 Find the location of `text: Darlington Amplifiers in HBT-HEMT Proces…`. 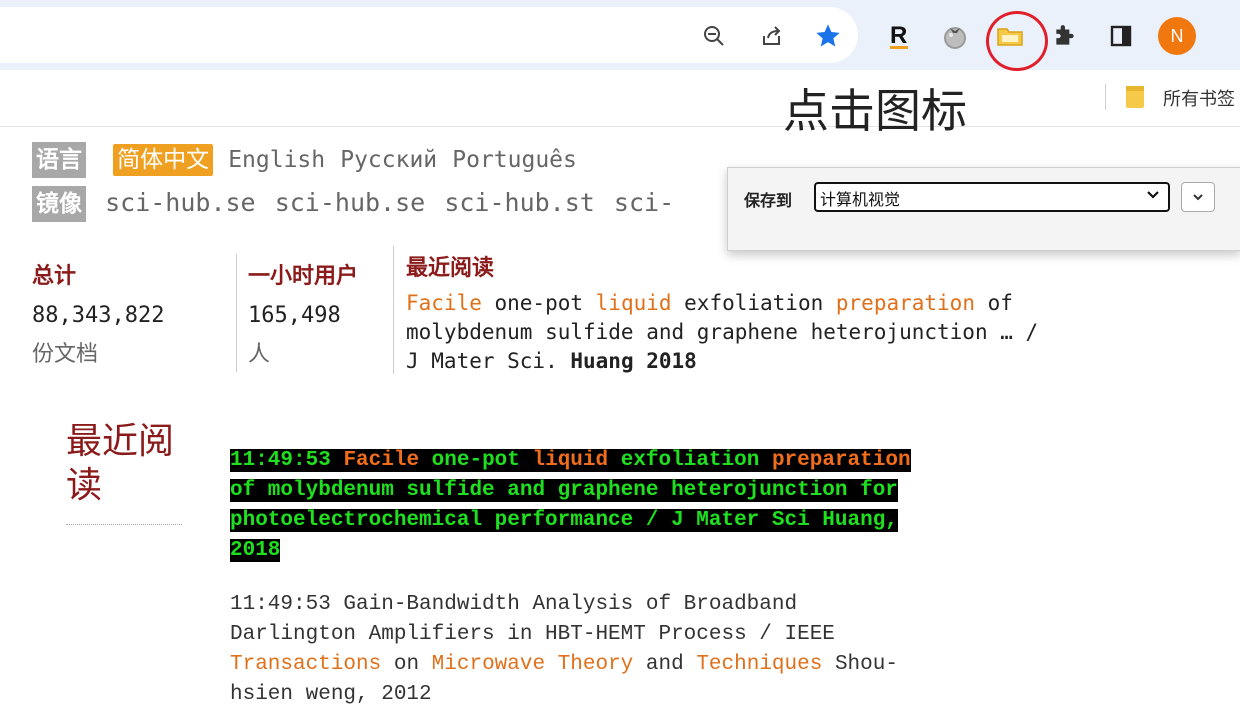

text: Darlington Amplifiers in HBT-HEMT Proces… is located at coordinates (532, 634).